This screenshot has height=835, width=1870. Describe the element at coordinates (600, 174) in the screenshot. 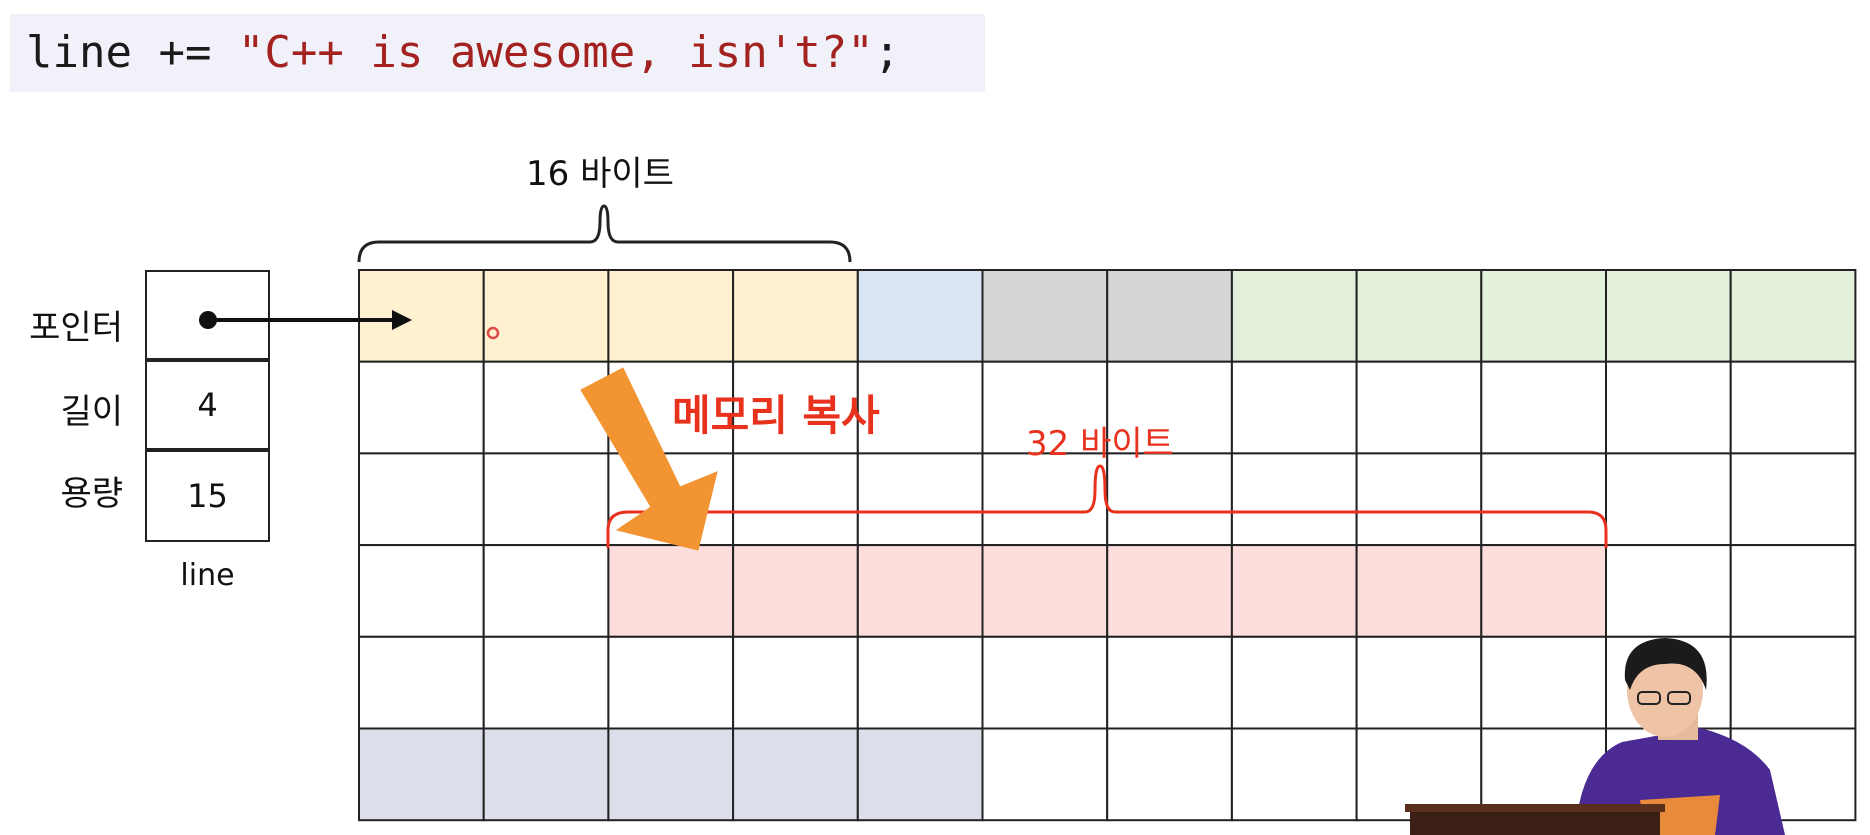

I see `old-buffer-size-label: 16 바이트` at that location.